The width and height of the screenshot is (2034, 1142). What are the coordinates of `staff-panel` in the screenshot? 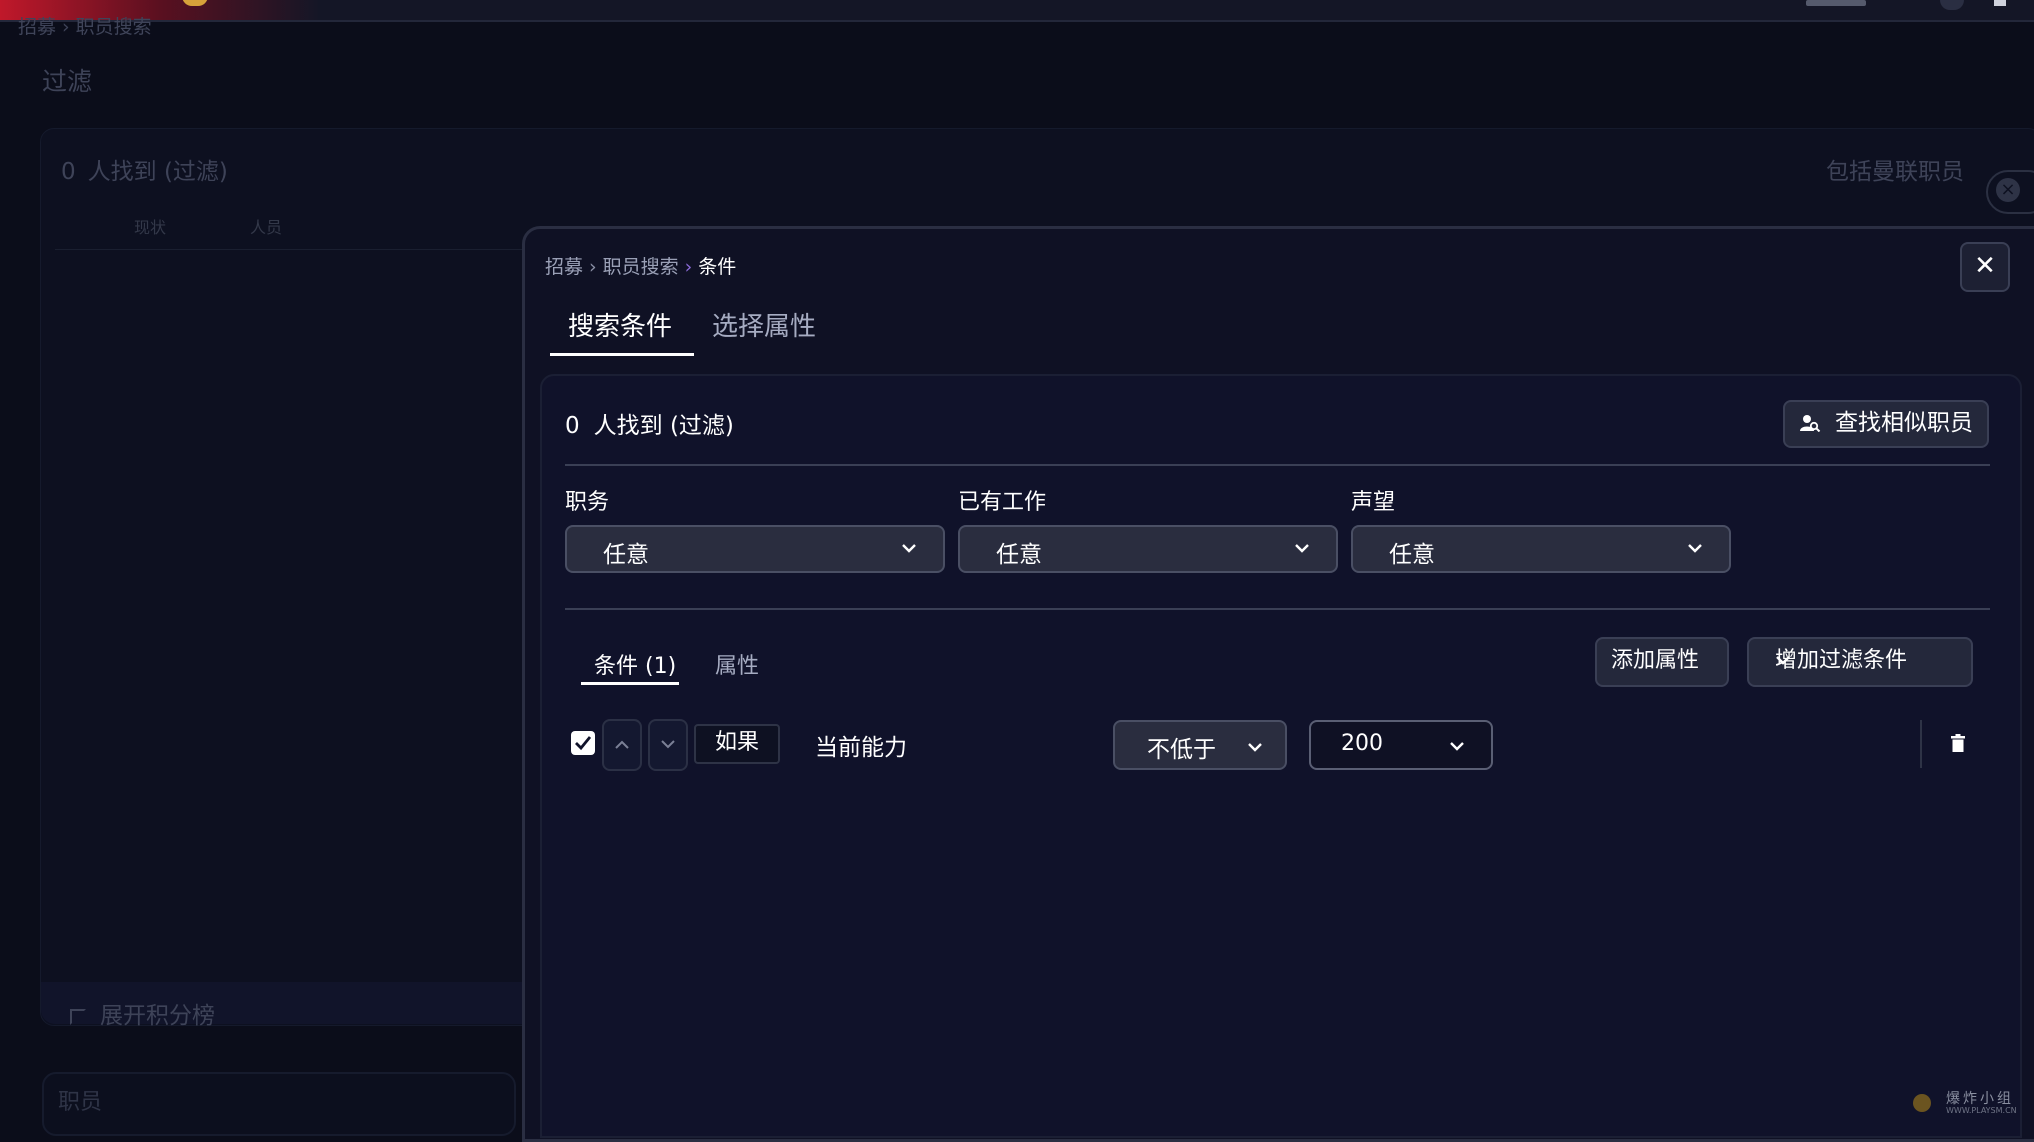 It's located at (279, 1104).